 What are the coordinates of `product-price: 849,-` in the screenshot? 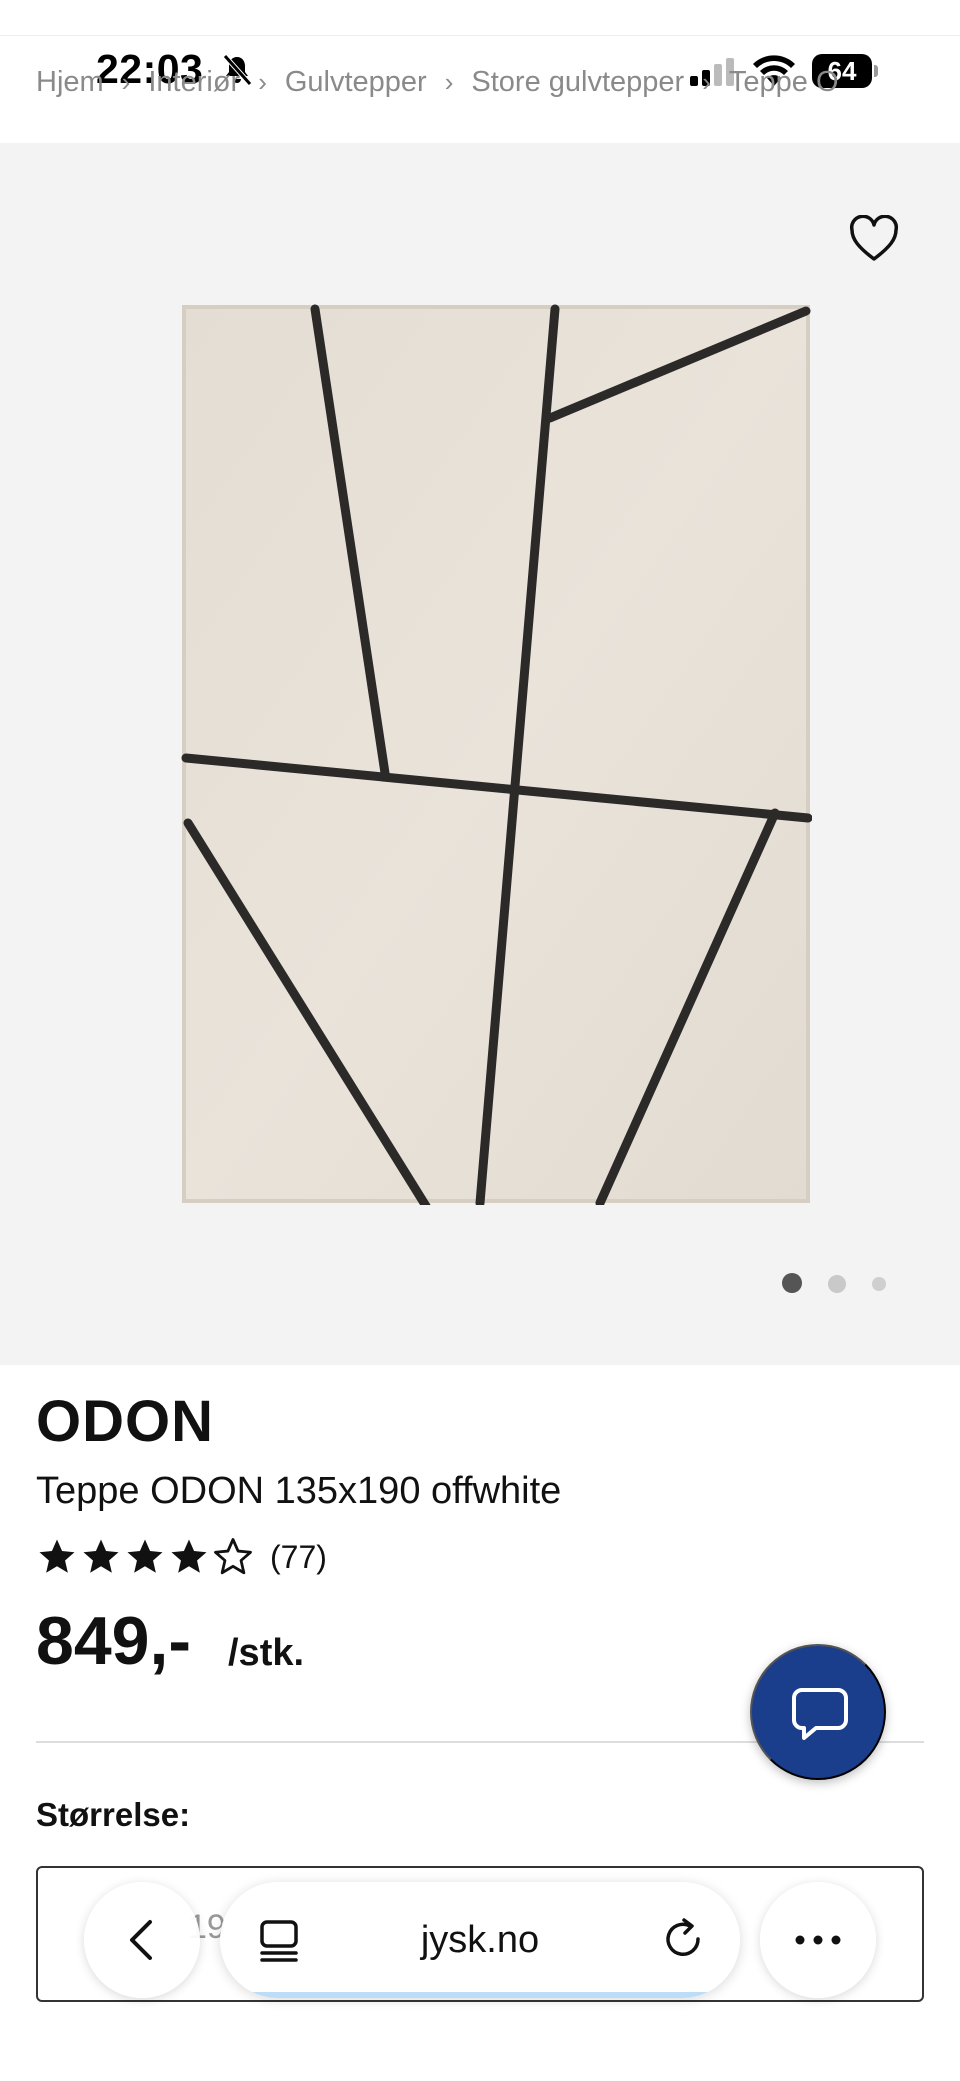 It's located at (113, 1641).